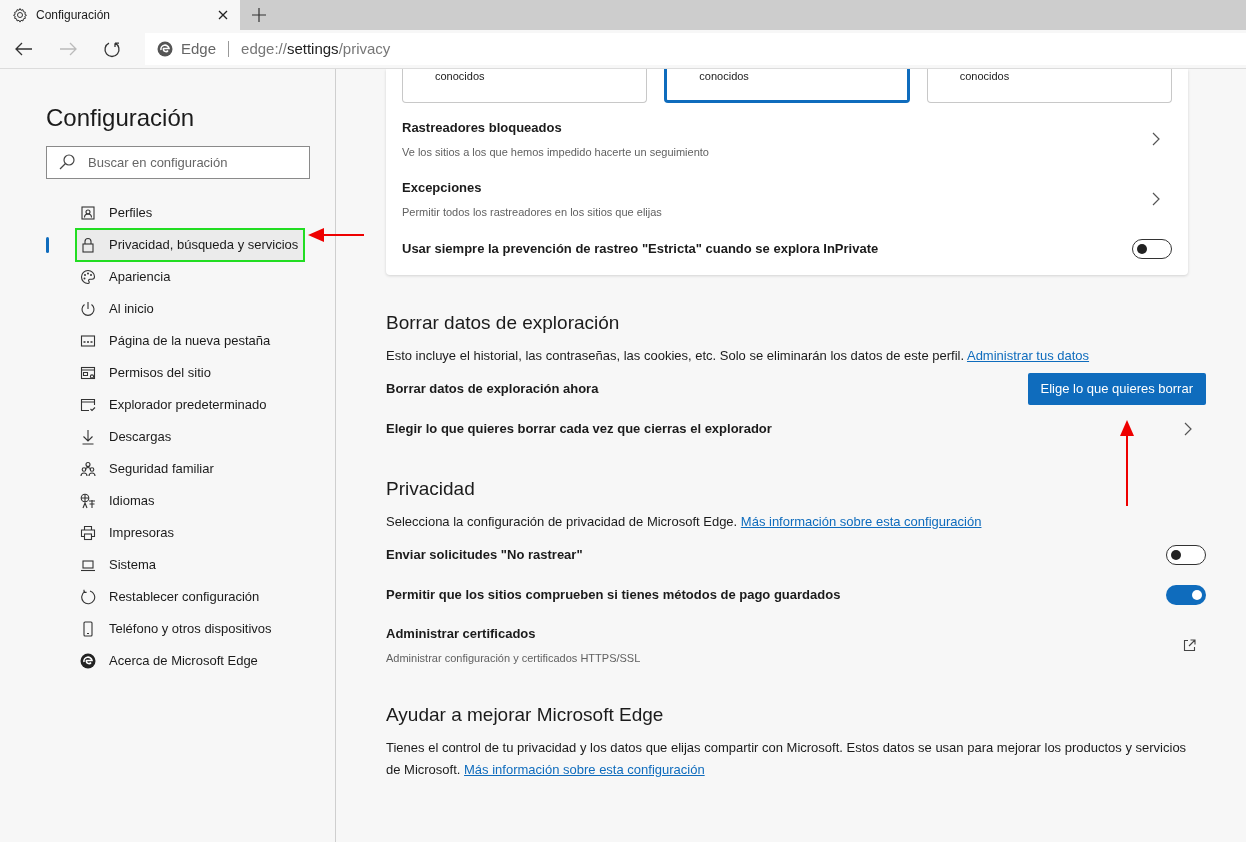 The height and width of the screenshot is (842, 1246). I want to click on refresh-icon, so click(112, 49).